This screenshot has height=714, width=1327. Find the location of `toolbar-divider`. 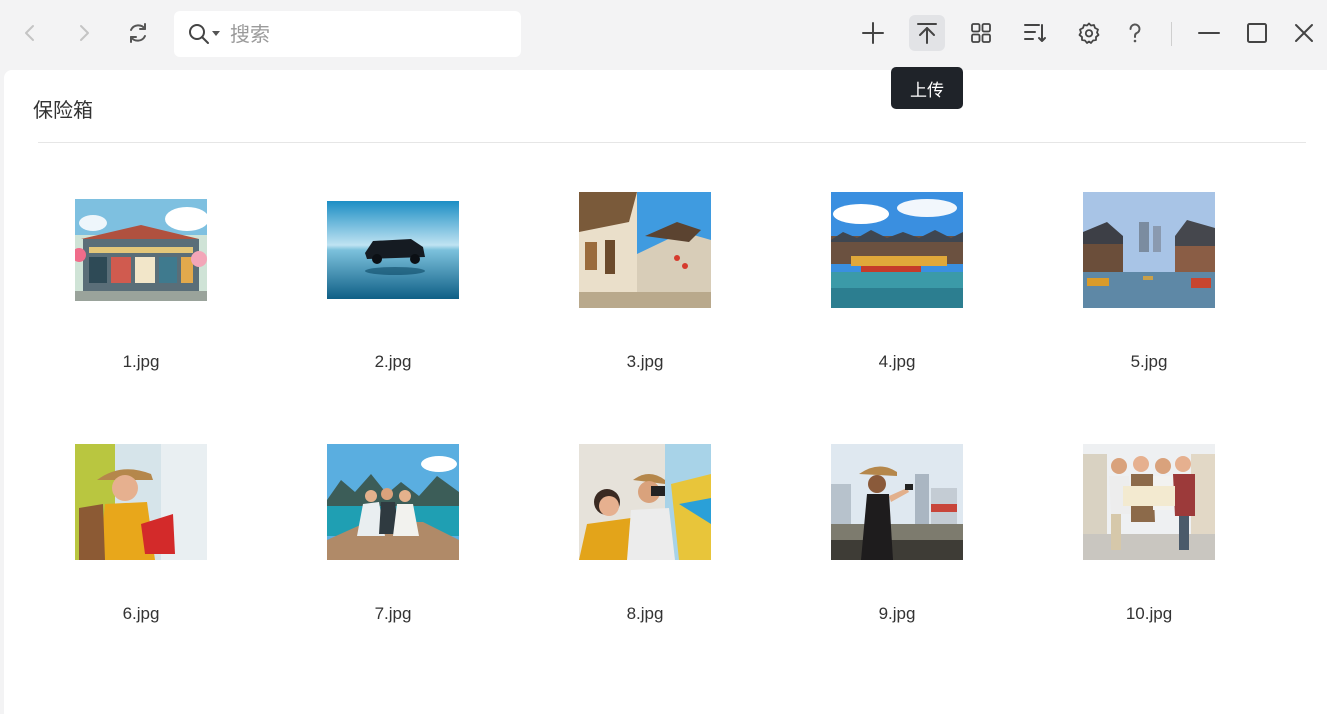

toolbar-divider is located at coordinates (1171, 34).